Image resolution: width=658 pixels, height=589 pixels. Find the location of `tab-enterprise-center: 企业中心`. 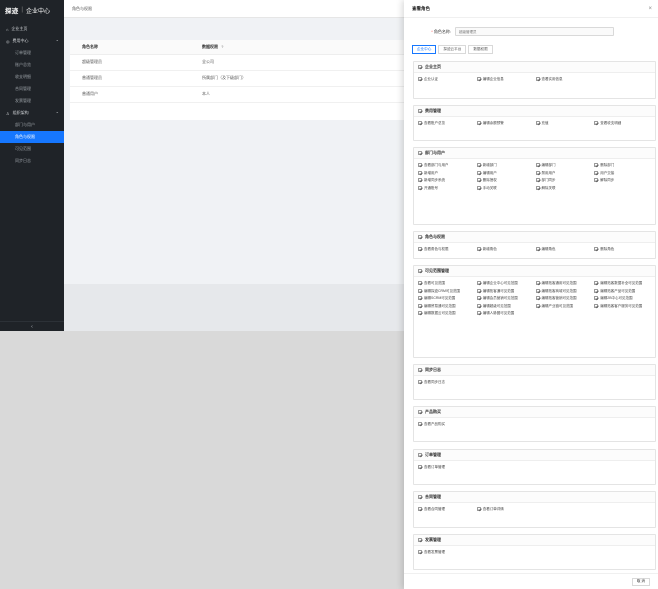

tab-enterprise-center: 企业中心 is located at coordinates (424, 49).